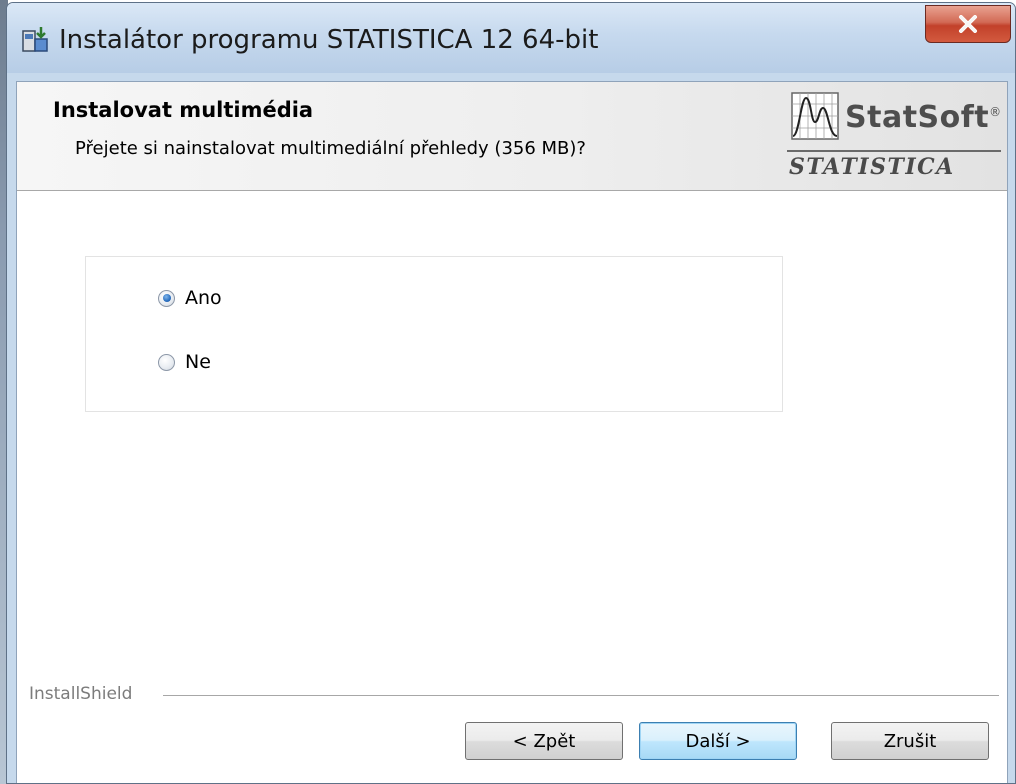 The image size is (1016, 784). I want to click on logo-product: STATISTICA, so click(872, 167).